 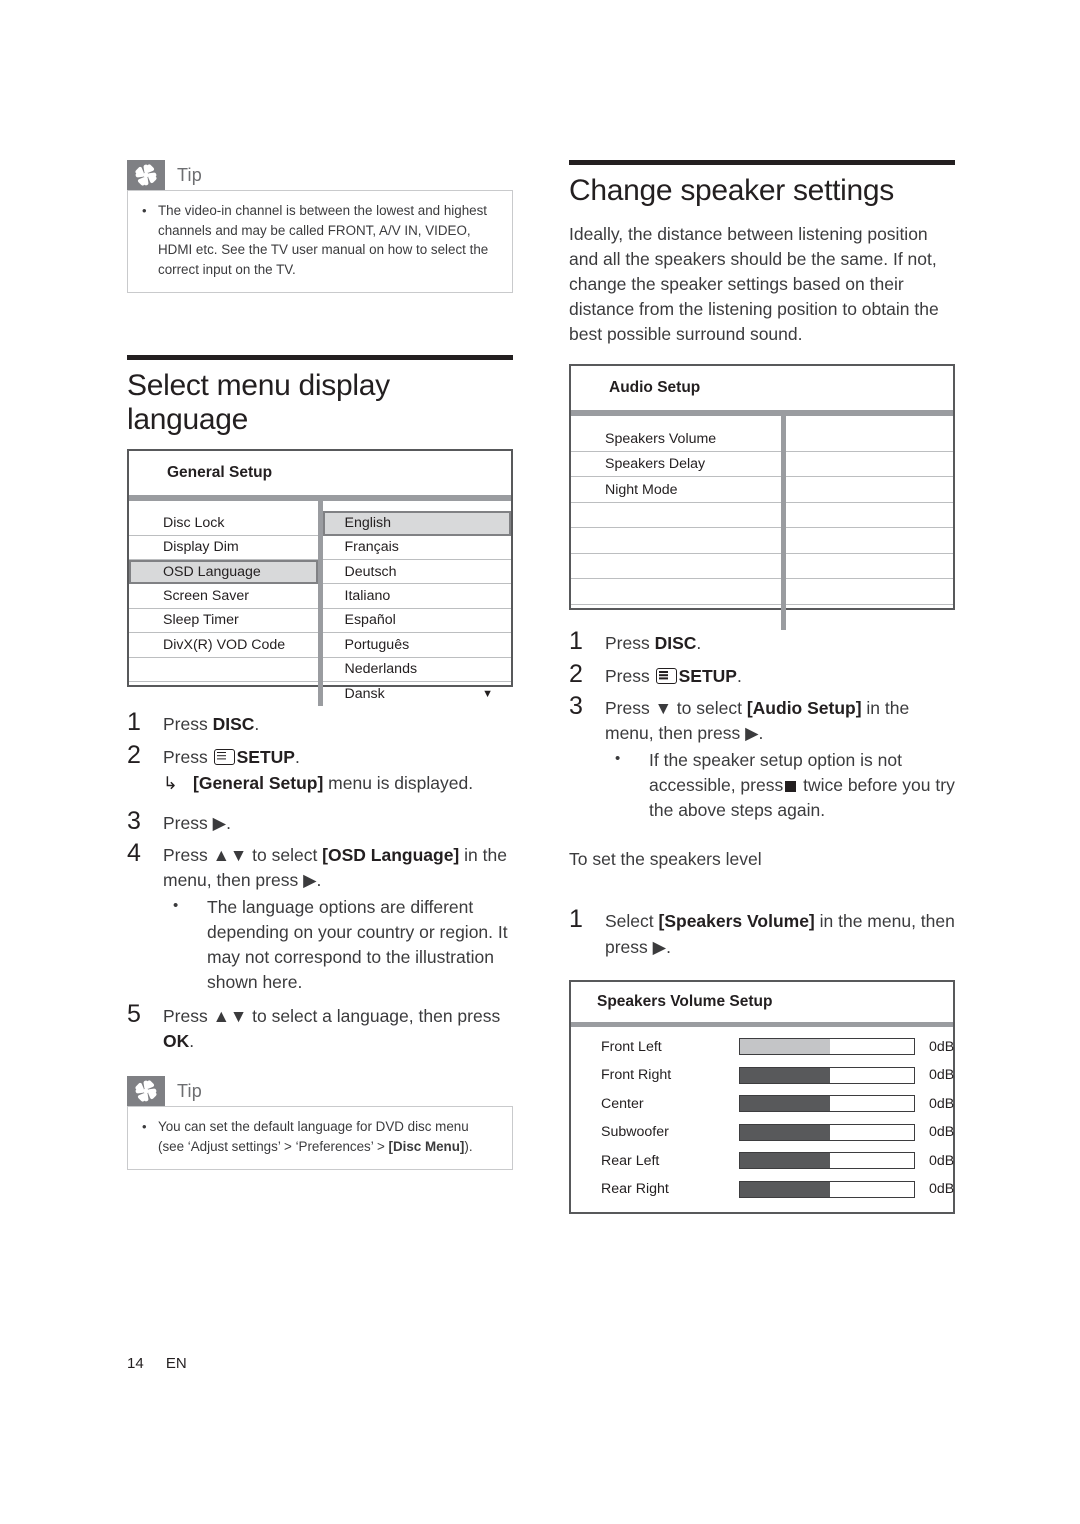 I want to click on list-item-speakers-volume: Speakers Volume, so click(x=676, y=439).